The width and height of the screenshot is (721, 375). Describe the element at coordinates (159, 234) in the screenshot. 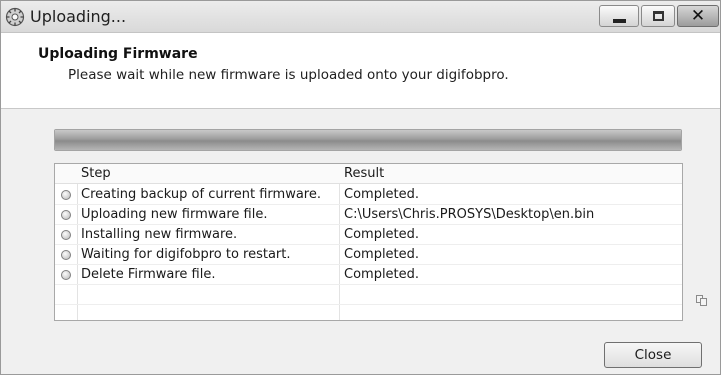

I see `step-cell: Installing new firmware.` at that location.